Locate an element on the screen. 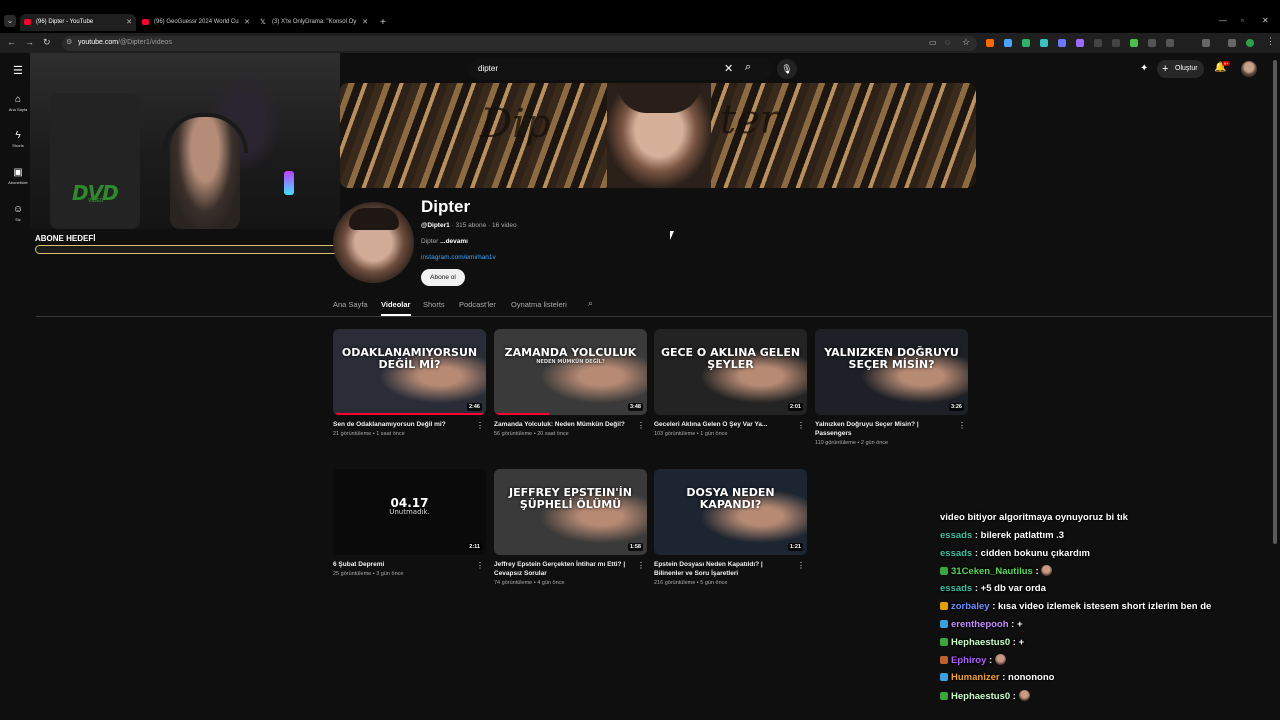 This screenshot has width=1280, height=720. video-thumbnail: 04.17 Unutmadık. 2:11 is located at coordinates (409, 512).